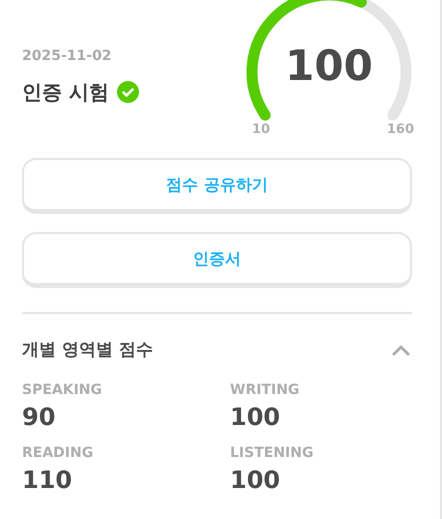  I want to click on skill-label: SPEAKING, so click(63, 390).